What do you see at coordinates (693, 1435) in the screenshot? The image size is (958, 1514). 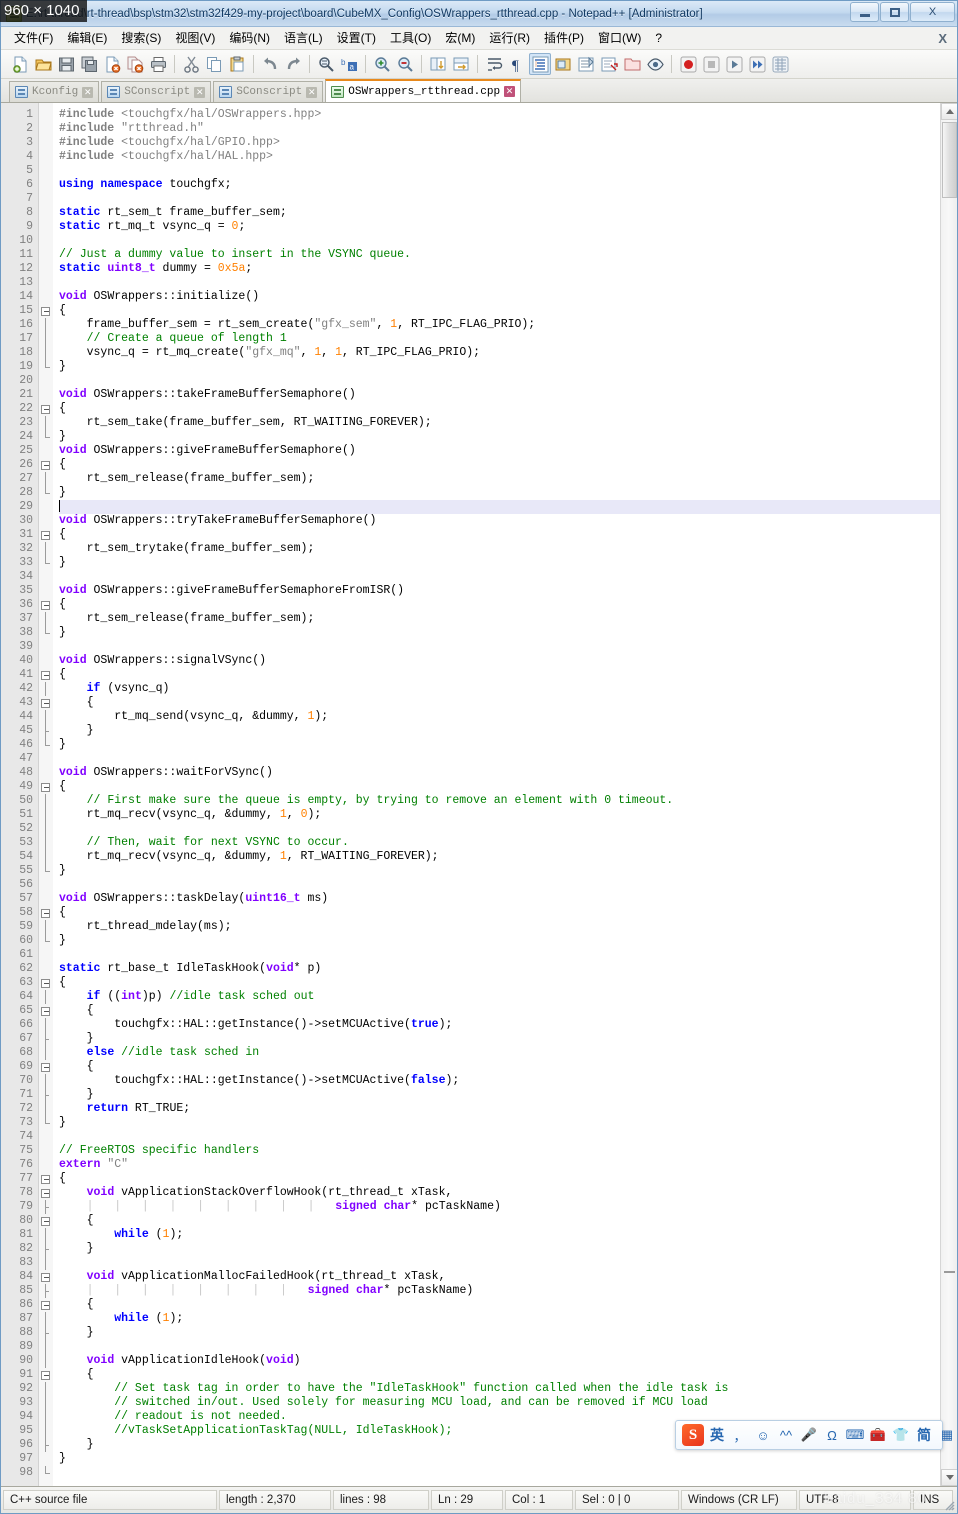 I see `sogou-logo-icon: S` at bounding box center [693, 1435].